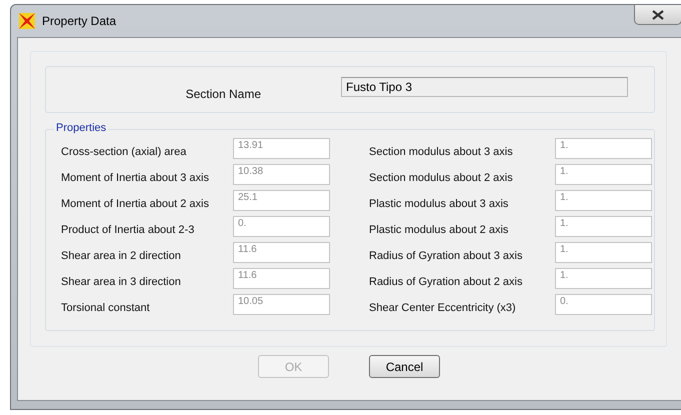 This screenshot has width=681, height=415. What do you see at coordinates (222, 93) in the screenshot?
I see `section-name-label: Section Name` at bounding box center [222, 93].